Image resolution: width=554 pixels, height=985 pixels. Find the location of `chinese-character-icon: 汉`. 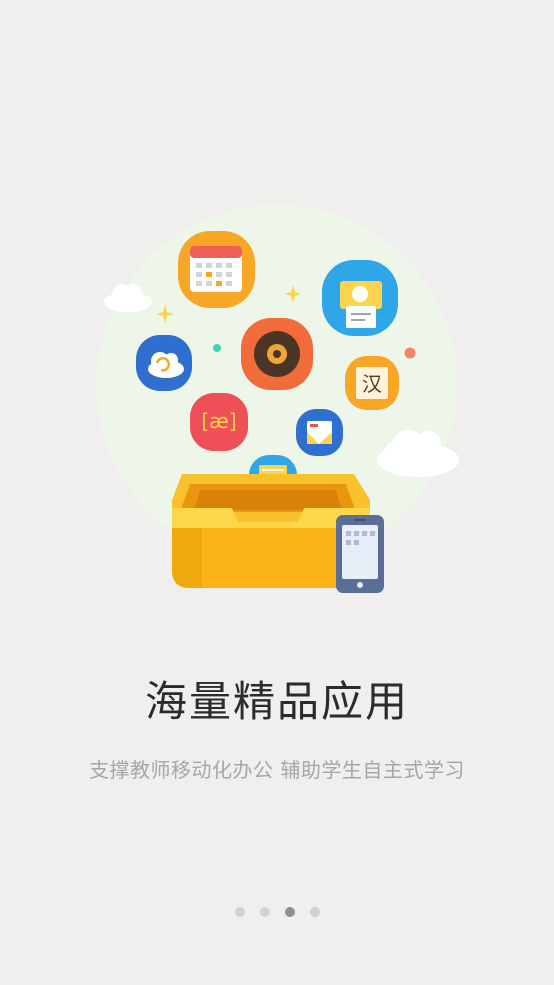

chinese-character-icon: 汉 is located at coordinates (372, 383).